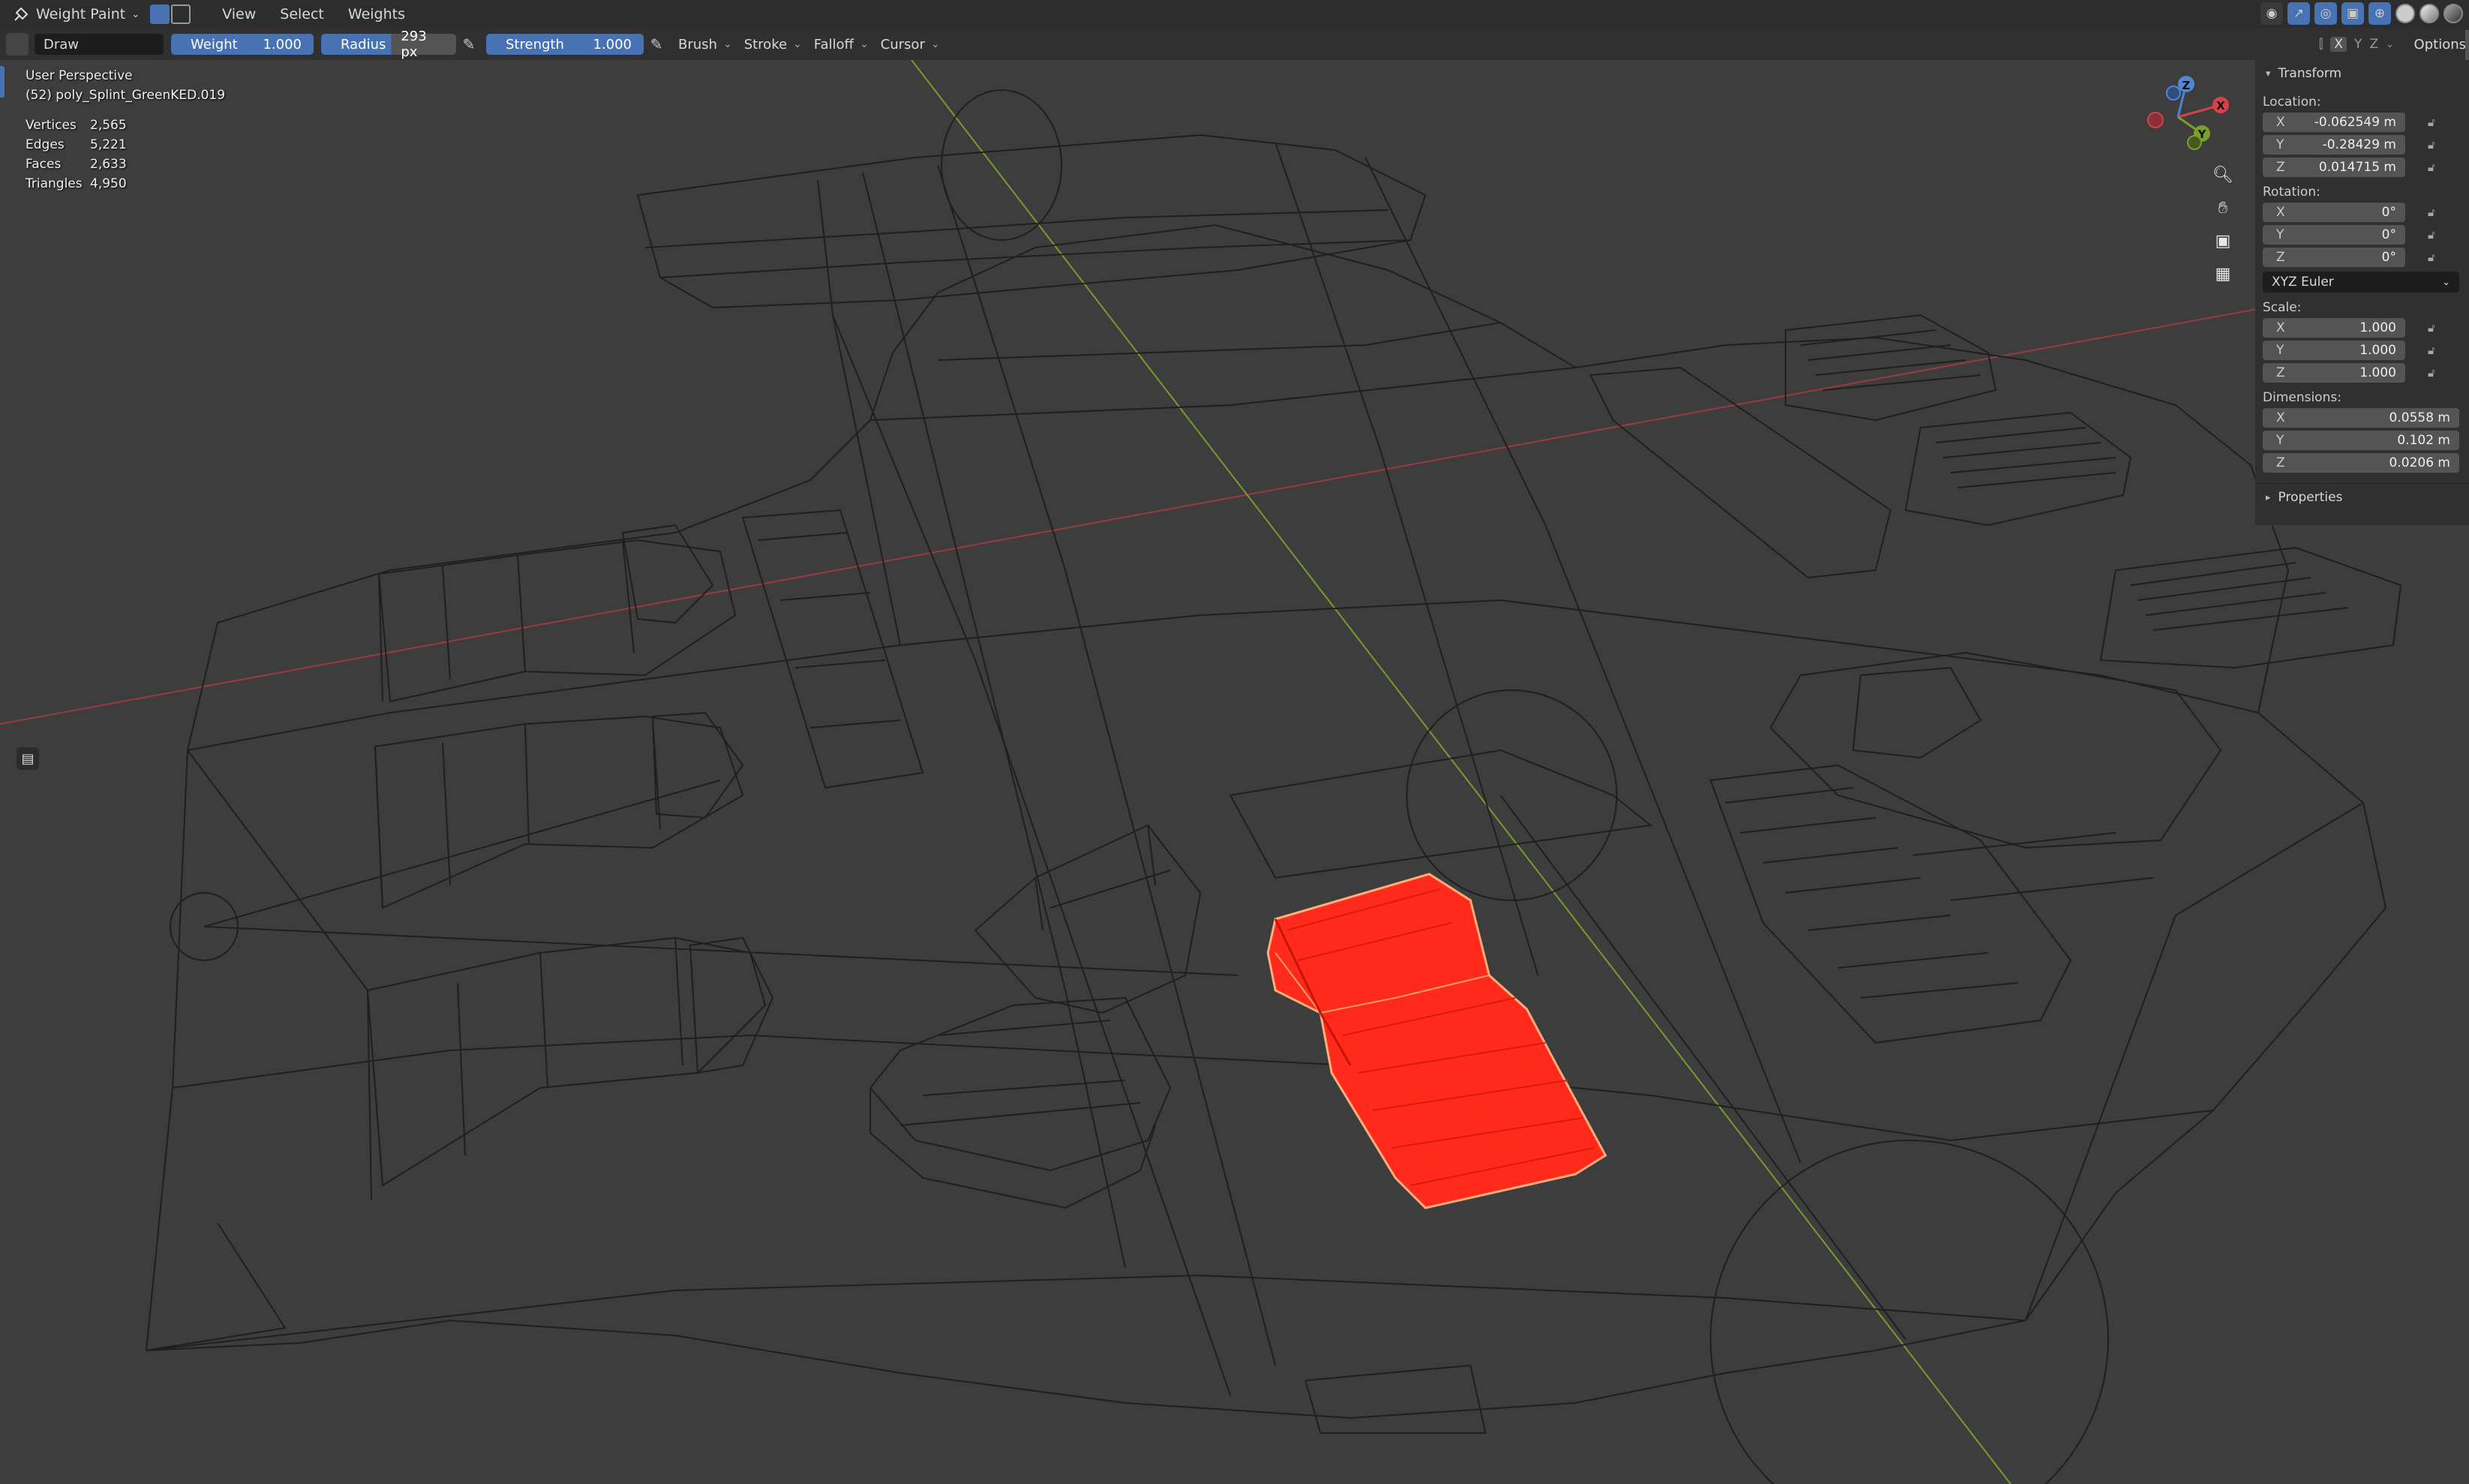  What do you see at coordinates (2361, 463) in the screenshot?
I see `dimensions-z-field: Z 0.0206 m` at bounding box center [2361, 463].